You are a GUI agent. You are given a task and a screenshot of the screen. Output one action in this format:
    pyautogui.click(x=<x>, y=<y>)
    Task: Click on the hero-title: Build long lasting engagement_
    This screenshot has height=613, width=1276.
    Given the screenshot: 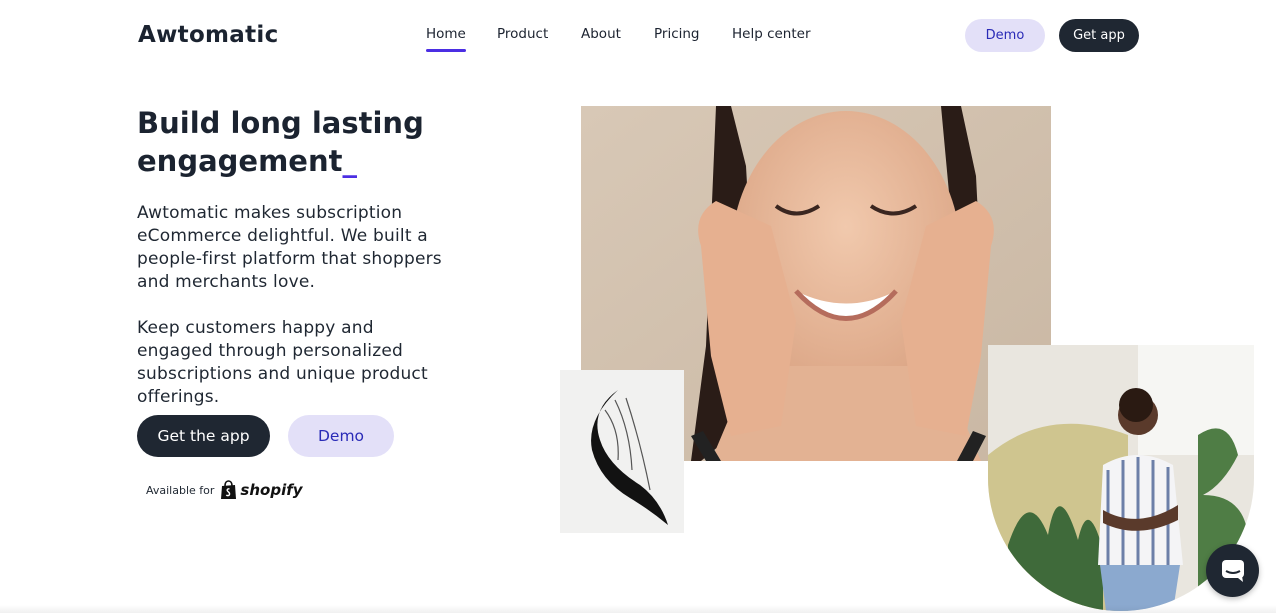 What is the action you would take?
    pyautogui.click(x=297, y=142)
    